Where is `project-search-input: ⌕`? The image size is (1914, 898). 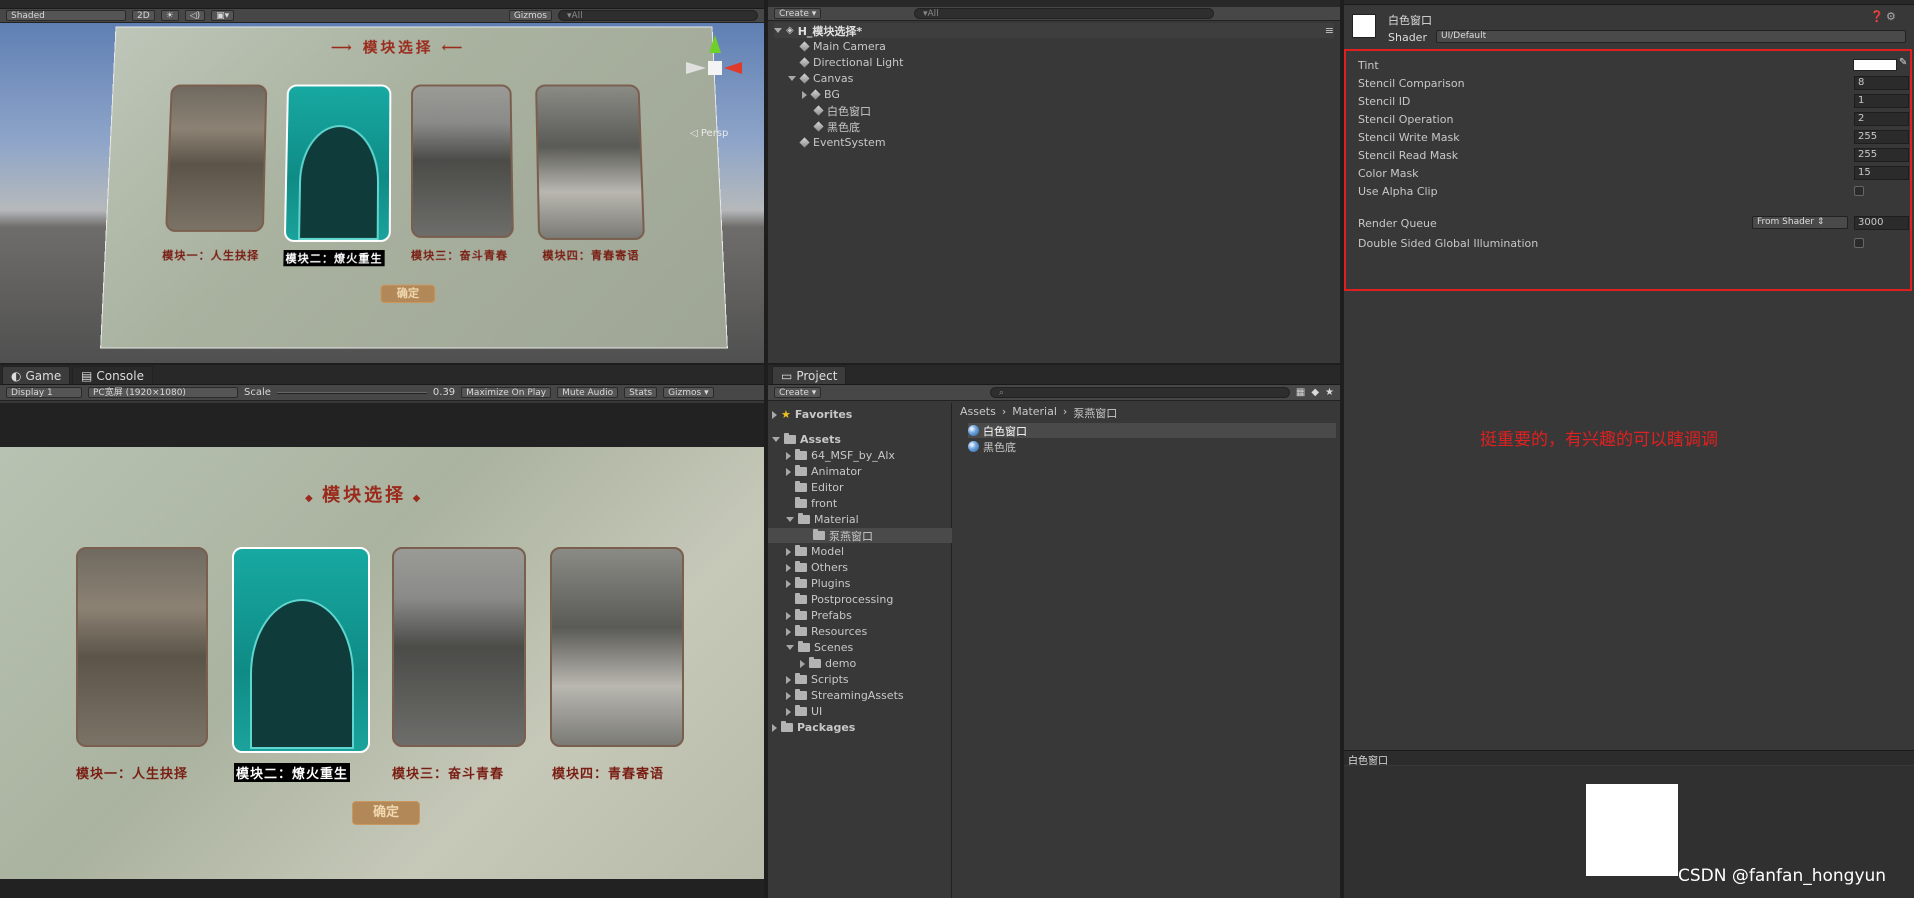
project-search-input: ⌕ is located at coordinates (1139, 392).